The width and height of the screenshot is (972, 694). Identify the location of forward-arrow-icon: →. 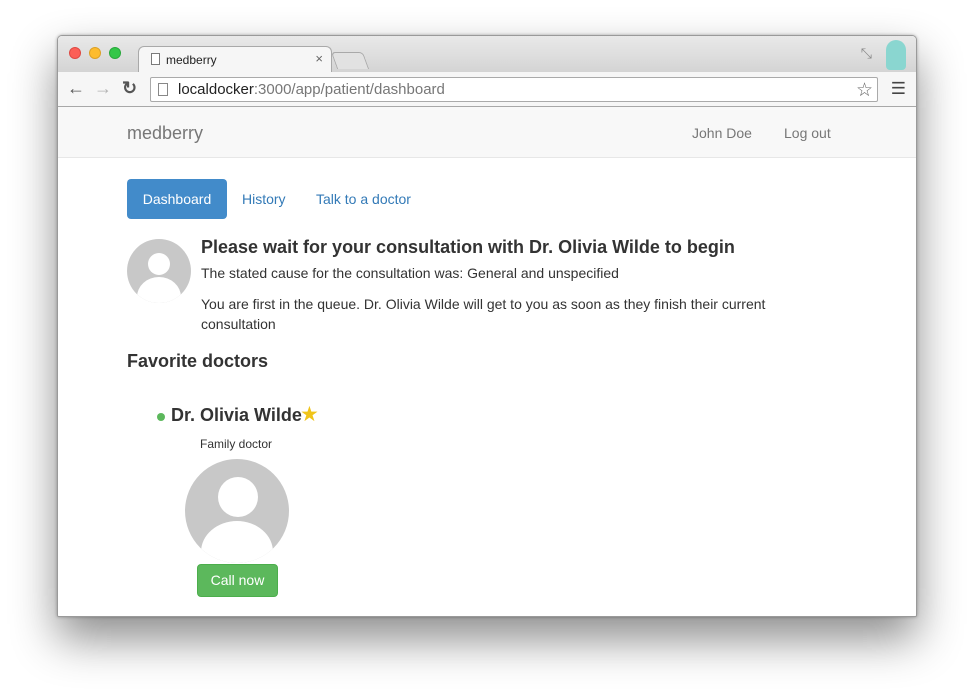
(103, 88).